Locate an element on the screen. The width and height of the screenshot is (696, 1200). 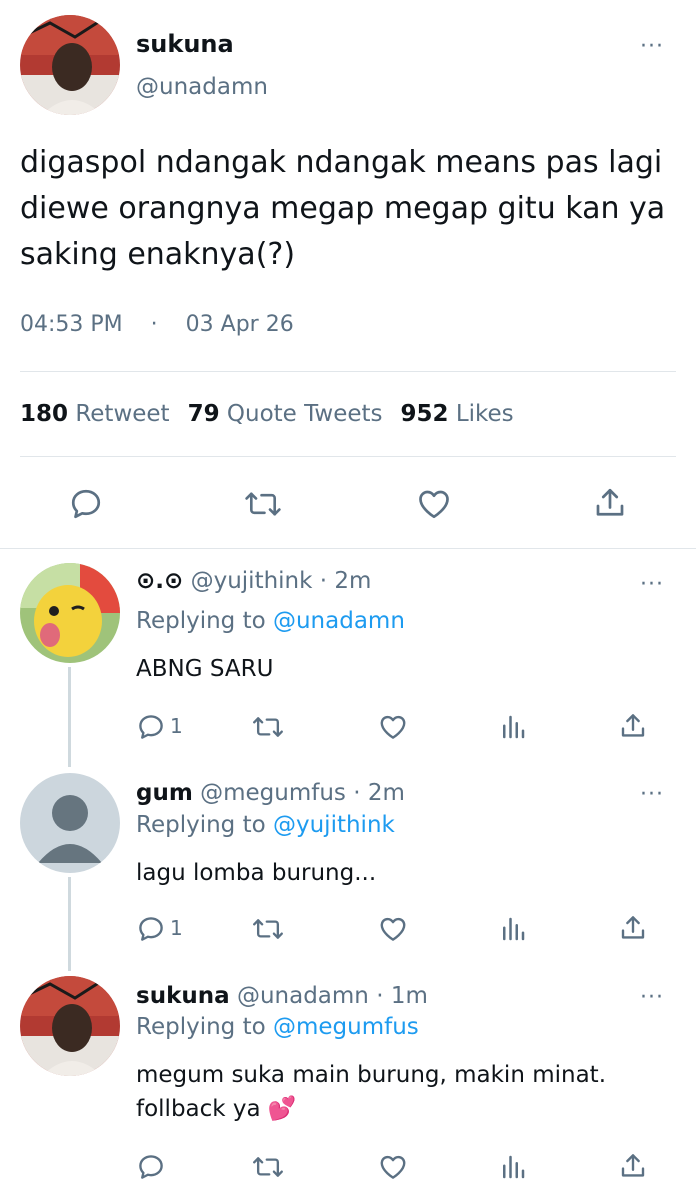
reply-header: sukuna @unadamn · 1m is located at coordinates (282, 996).